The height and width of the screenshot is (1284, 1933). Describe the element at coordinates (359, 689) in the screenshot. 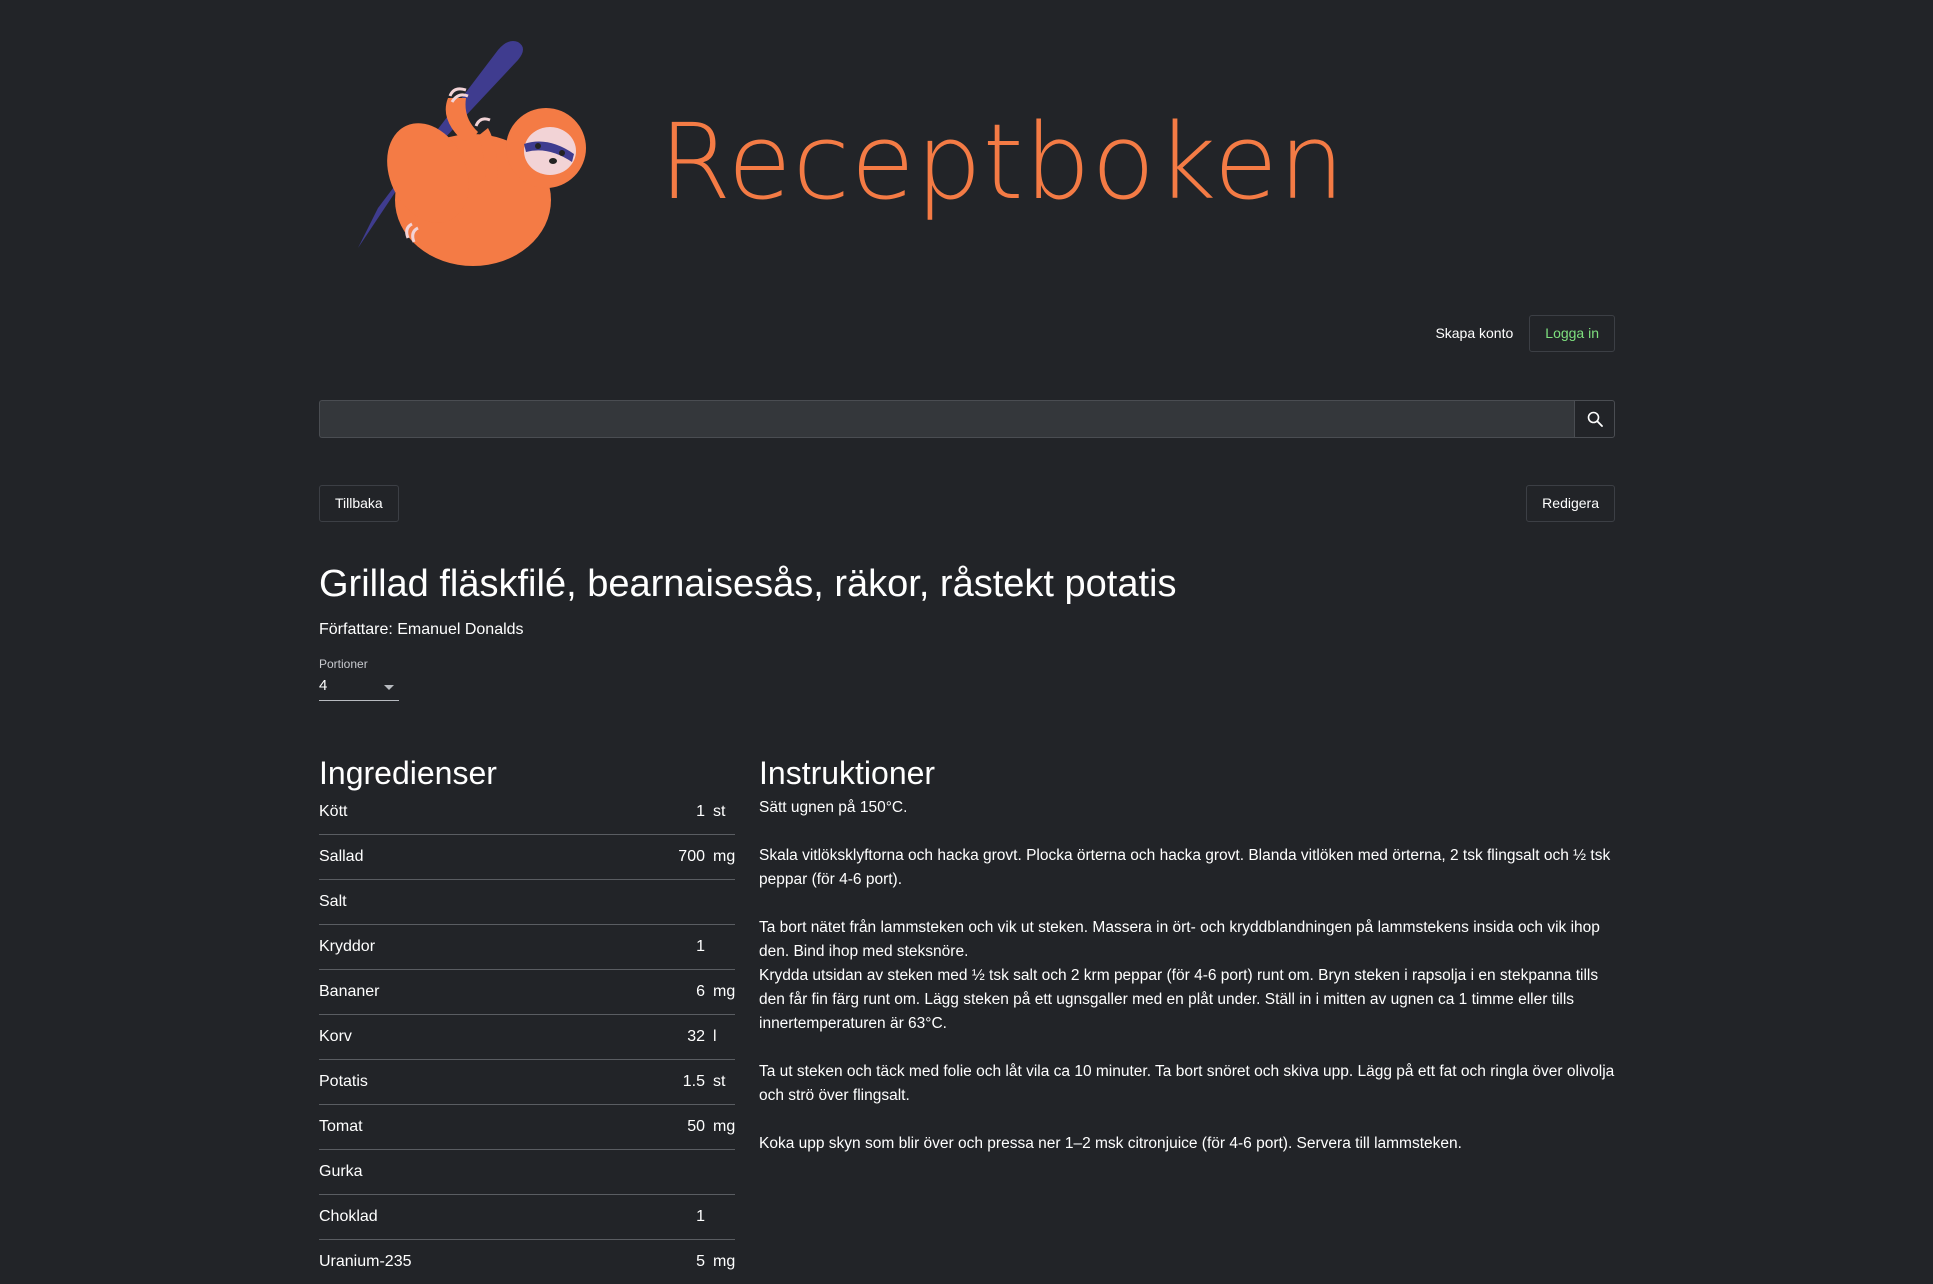

I see `portions-dropdown: 4` at that location.